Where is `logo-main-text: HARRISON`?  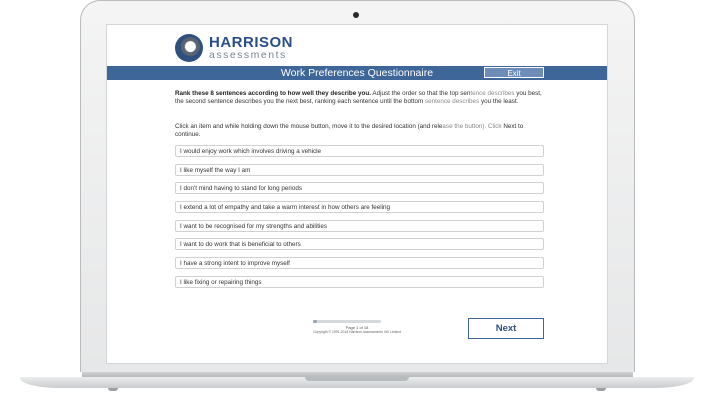 logo-main-text: HARRISON is located at coordinates (251, 43).